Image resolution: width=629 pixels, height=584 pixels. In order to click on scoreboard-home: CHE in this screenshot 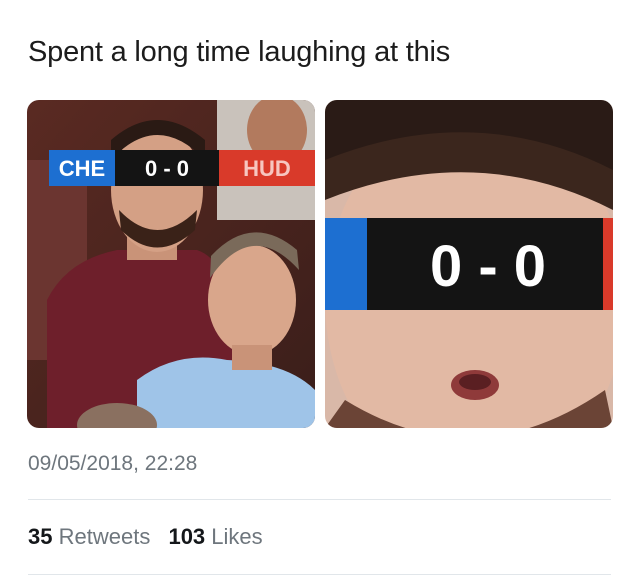, I will do `click(82, 168)`.